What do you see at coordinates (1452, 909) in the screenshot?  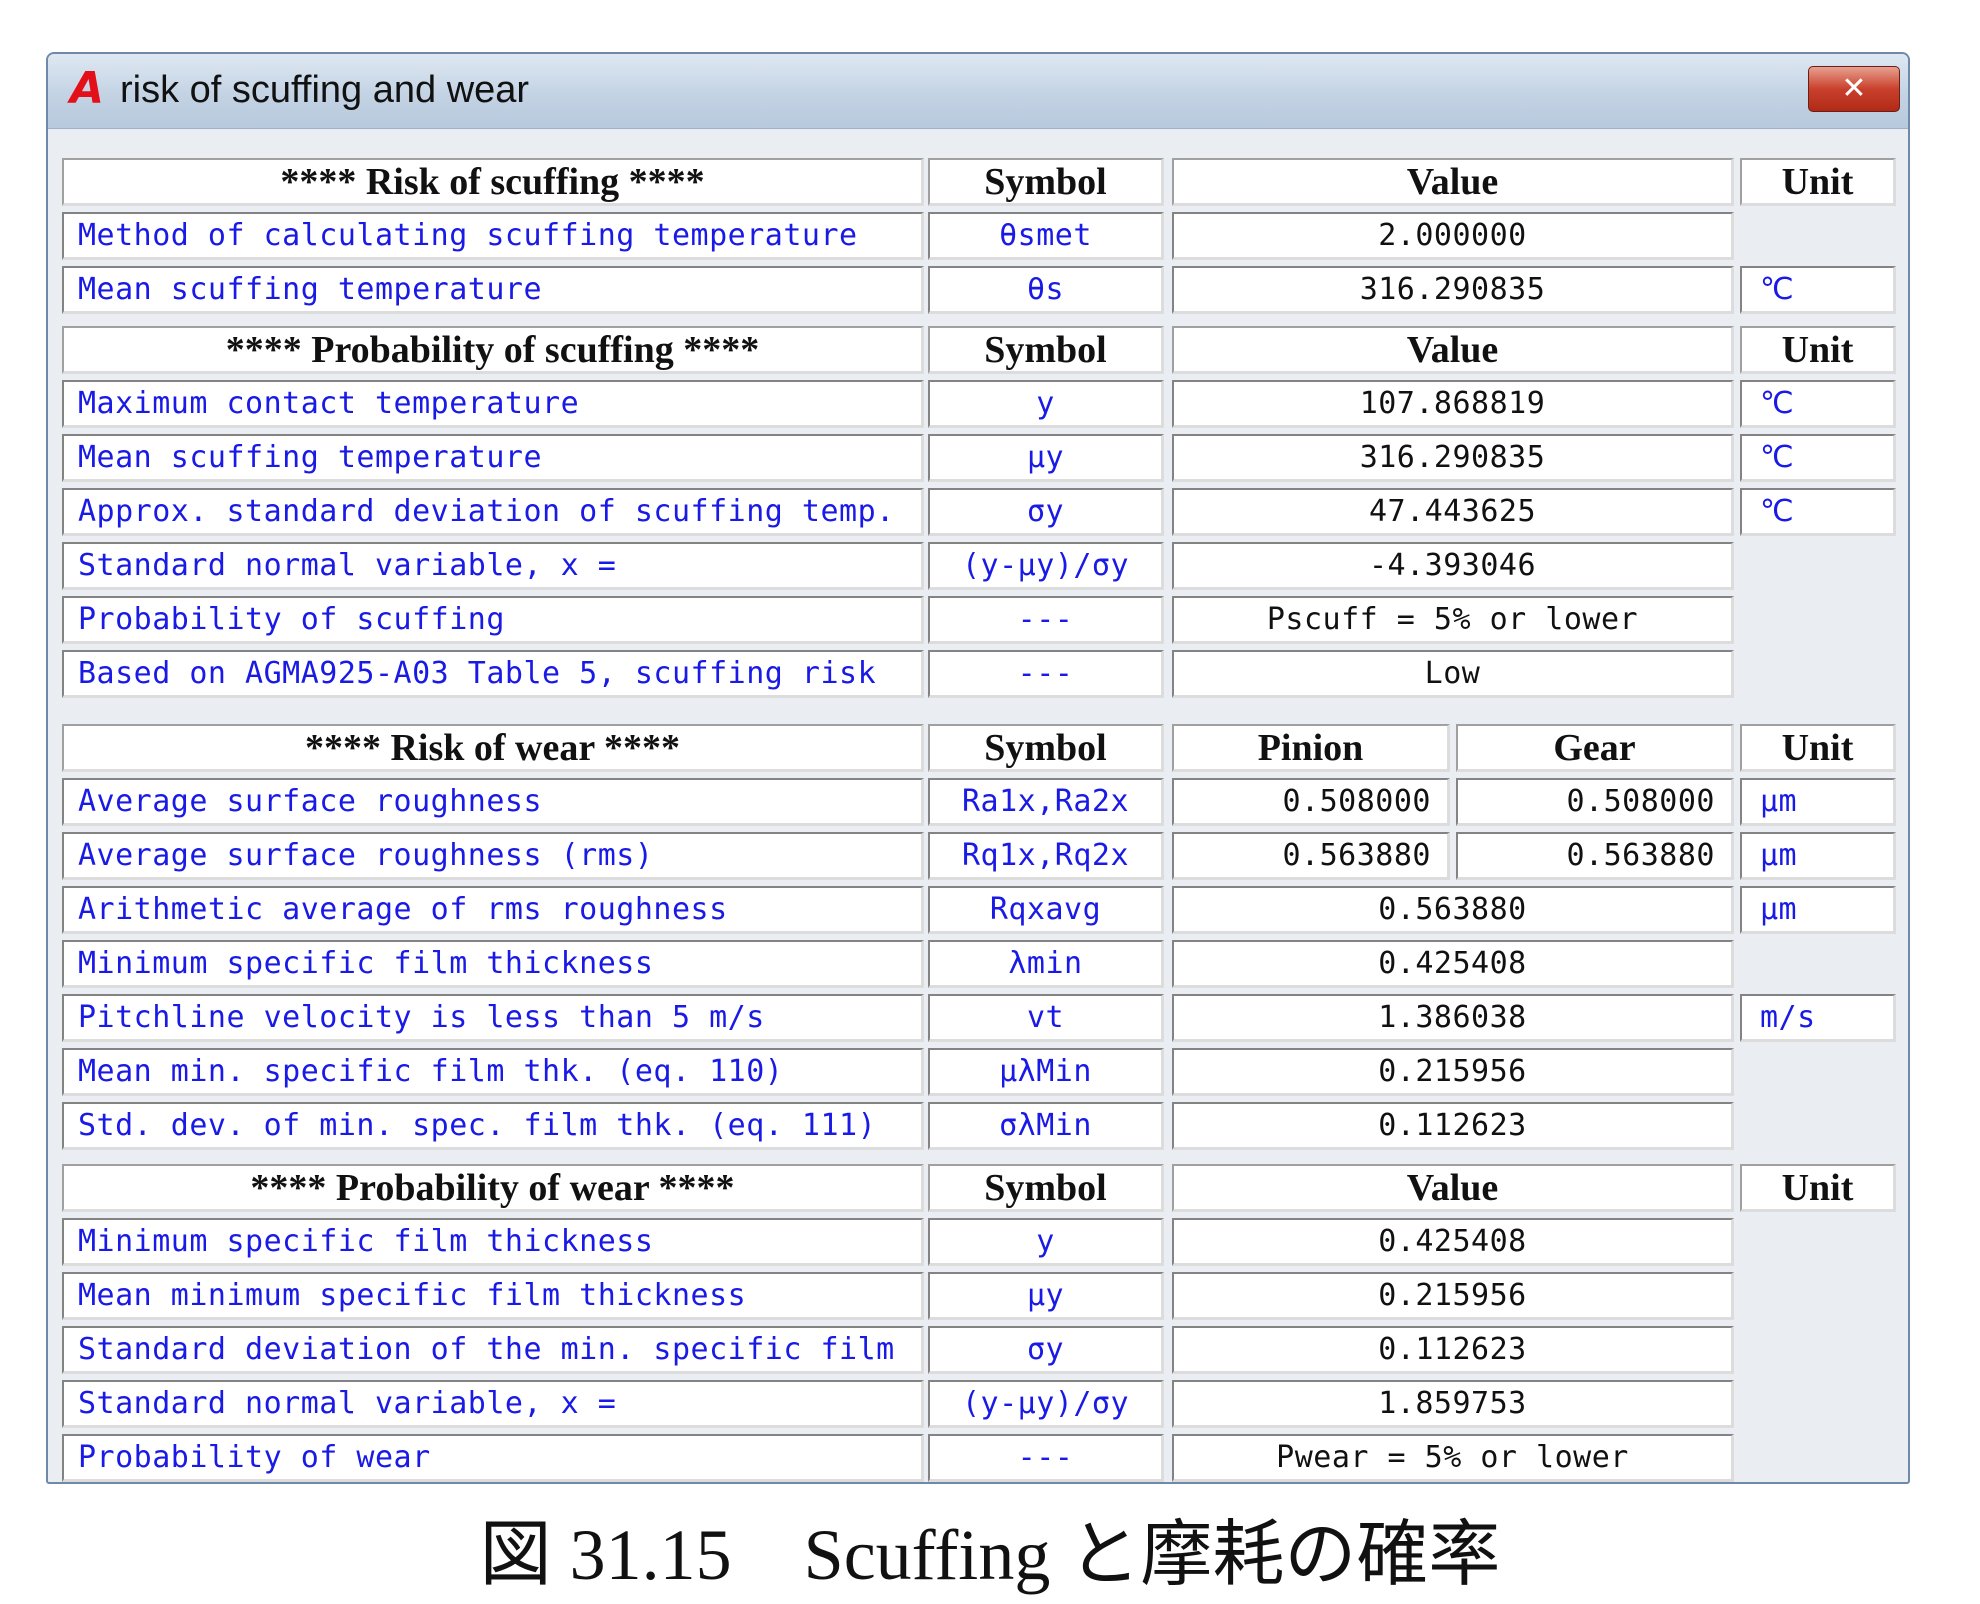 I see `row-value: 0.563880` at bounding box center [1452, 909].